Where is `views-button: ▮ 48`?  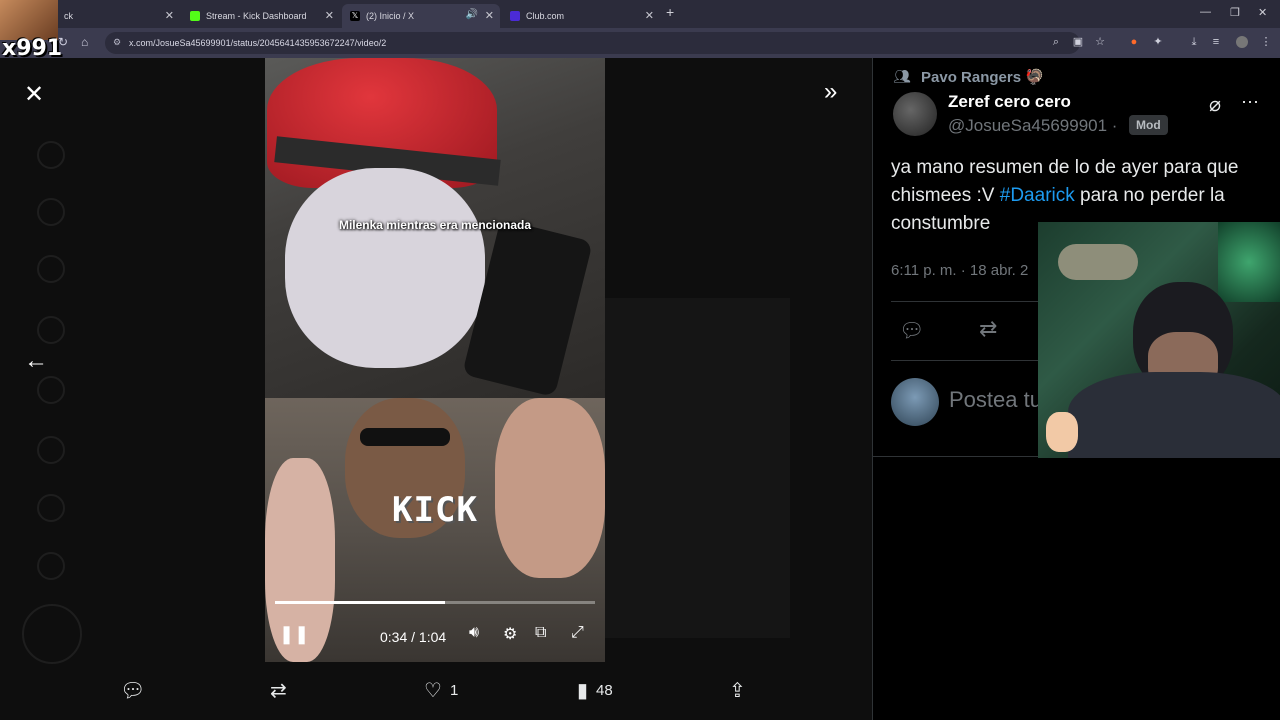
views-button: ▮ 48 is located at coordinates (595, 690).